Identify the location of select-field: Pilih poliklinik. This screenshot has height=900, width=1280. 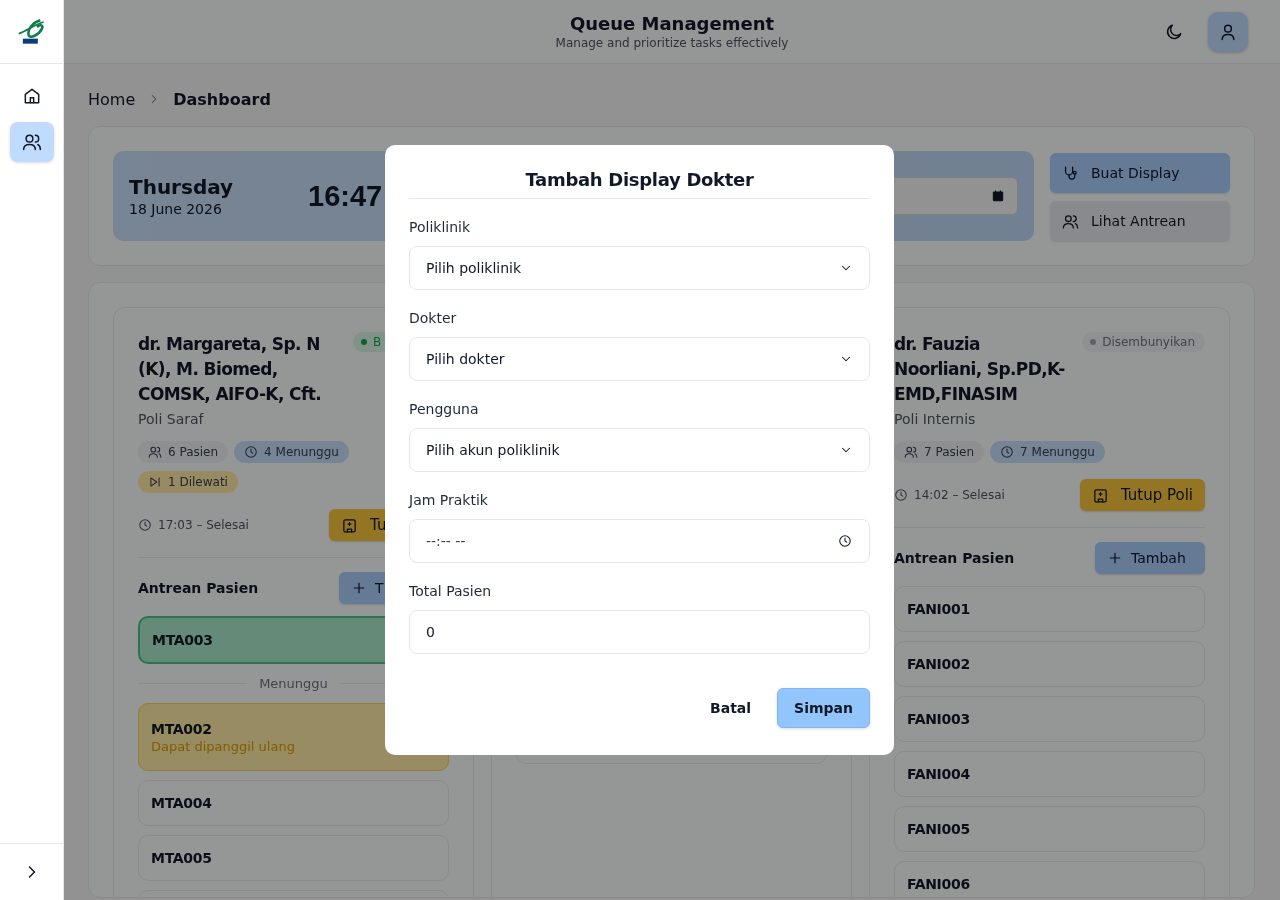
(639, 268).